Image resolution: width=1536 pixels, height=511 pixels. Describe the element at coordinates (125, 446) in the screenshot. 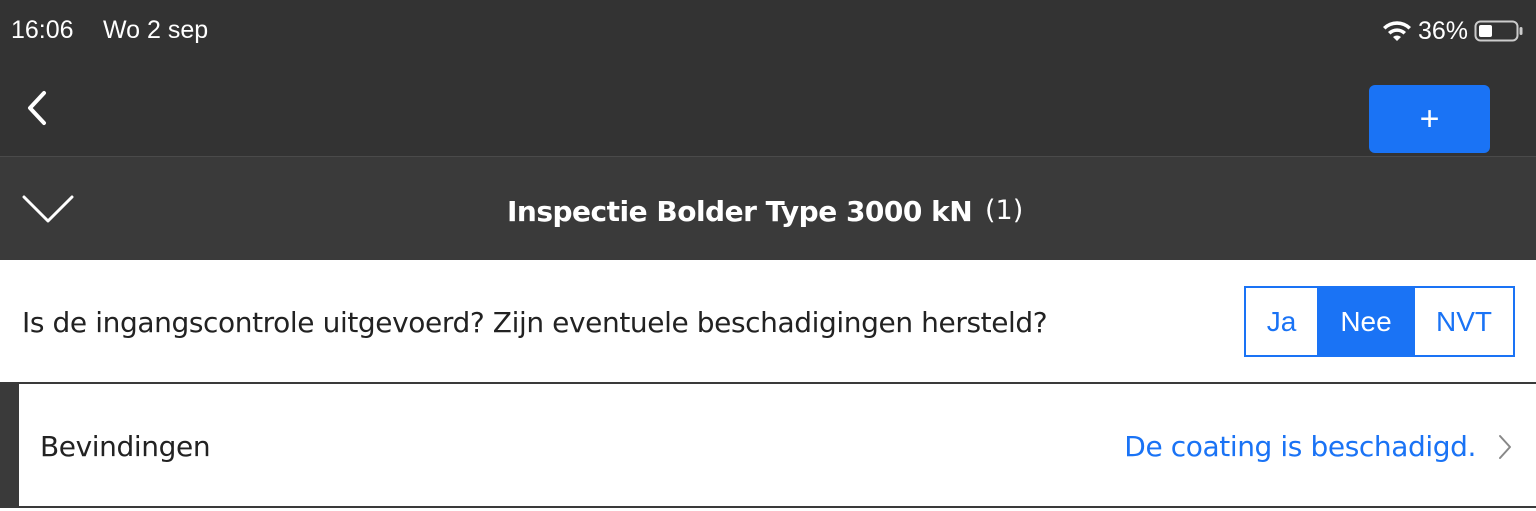

I see `findings-label: Bevindingen` at that location.